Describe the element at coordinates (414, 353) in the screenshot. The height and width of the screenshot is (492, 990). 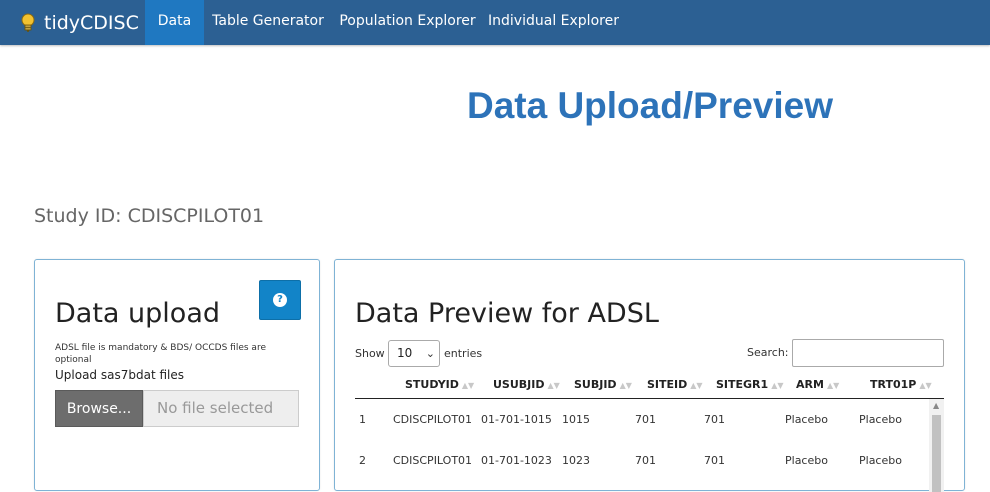
I see `page-length-select: 10 ⌄` at that location.